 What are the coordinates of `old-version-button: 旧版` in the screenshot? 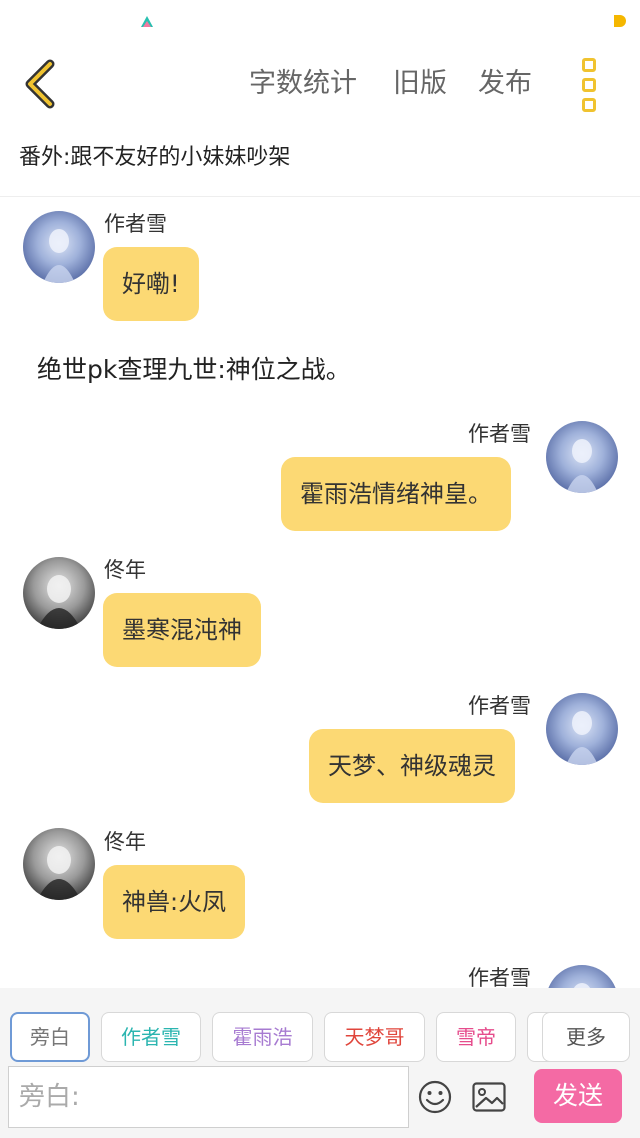 It's located at (420, 84).